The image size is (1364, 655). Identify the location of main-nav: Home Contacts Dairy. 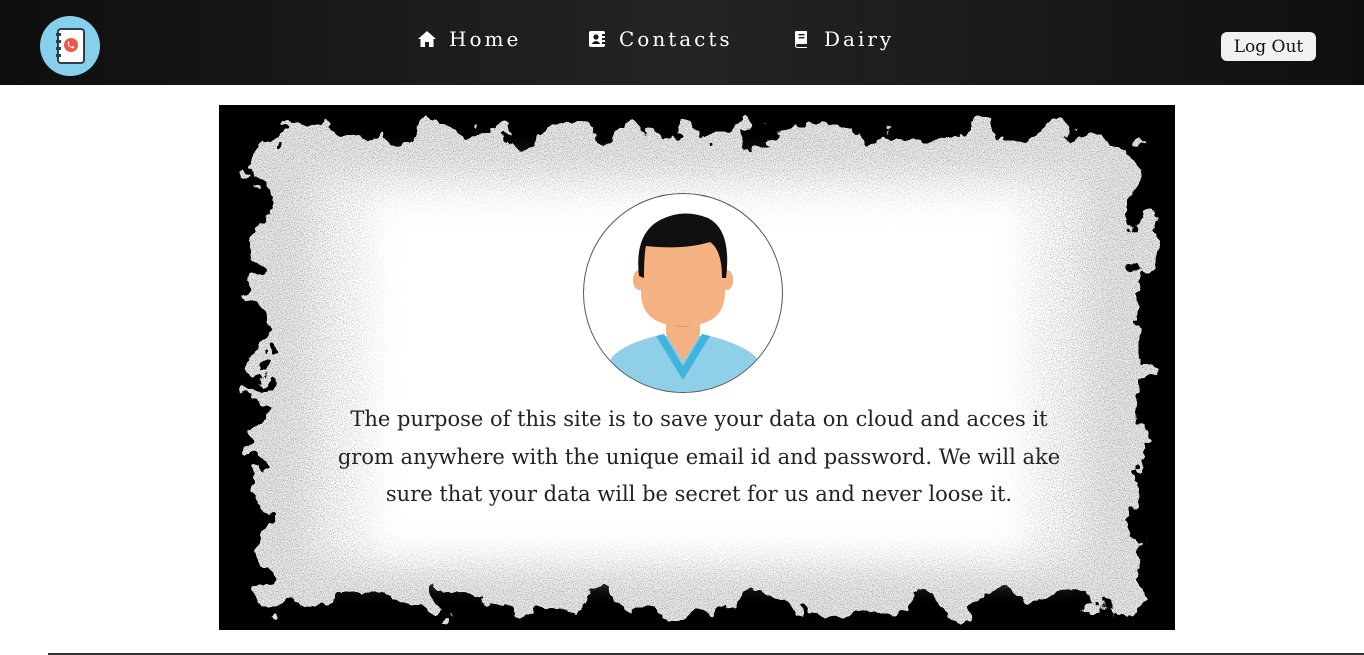
(682, 42).